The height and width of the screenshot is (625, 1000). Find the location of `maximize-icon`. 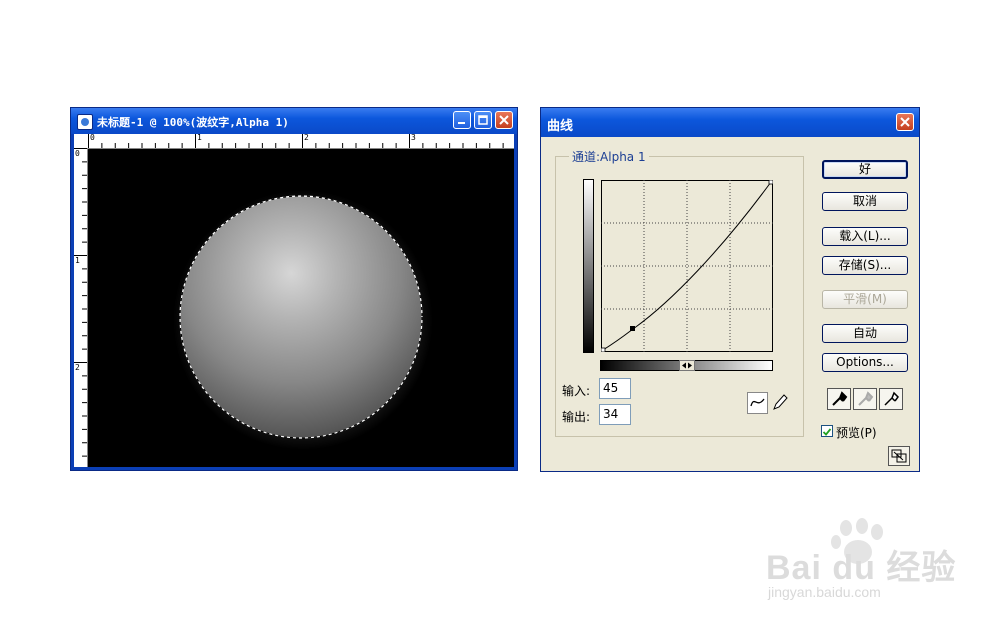

maximize-icon is located at coordinates (483, 120).